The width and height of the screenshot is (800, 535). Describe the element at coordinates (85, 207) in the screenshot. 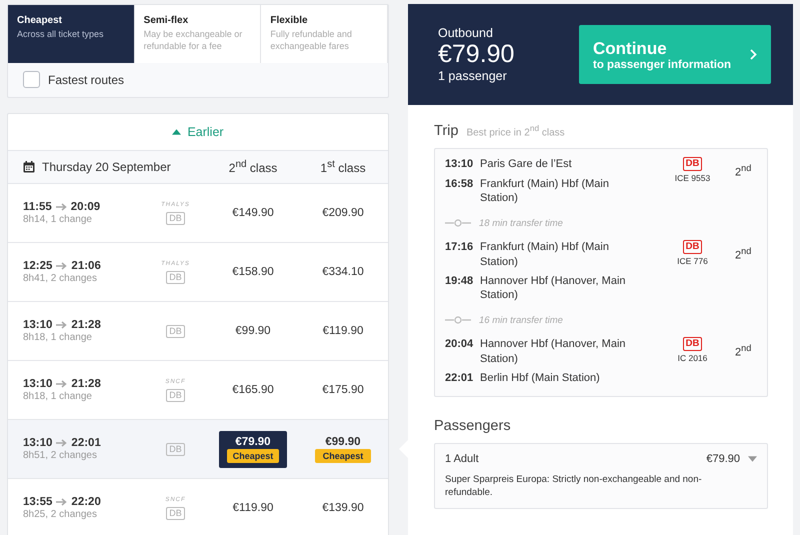

I see `arrival-time: 20:09` at that location.